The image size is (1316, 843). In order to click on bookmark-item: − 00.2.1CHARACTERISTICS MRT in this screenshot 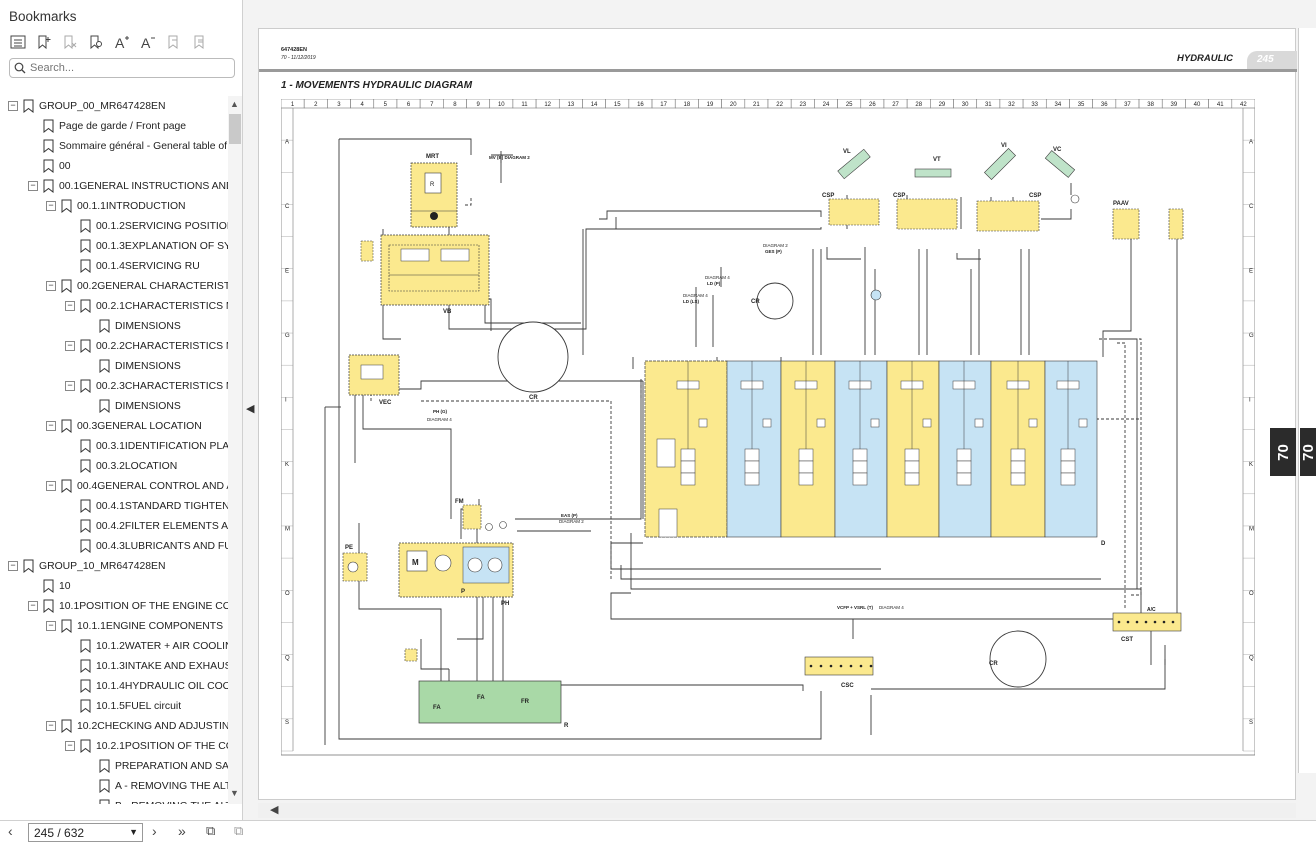, I will do `click(146, 306)`.